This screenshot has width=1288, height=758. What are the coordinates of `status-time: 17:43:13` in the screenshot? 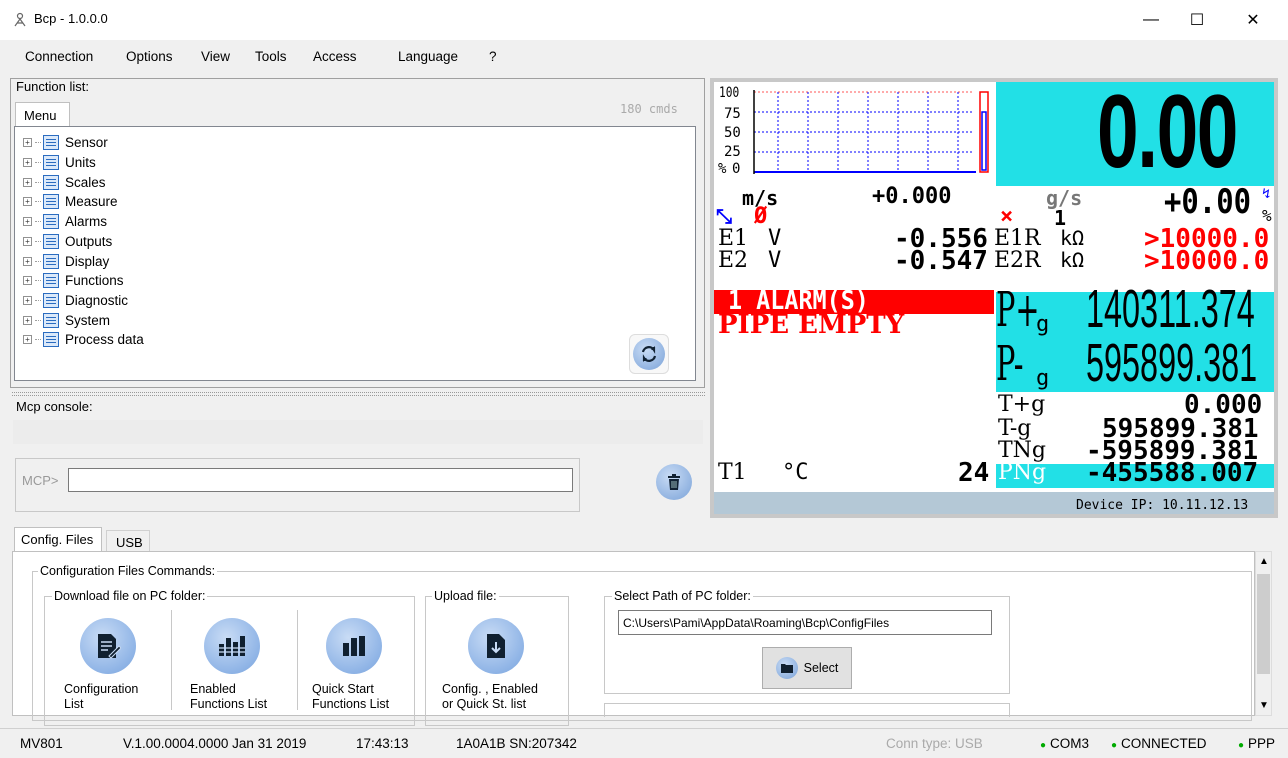 It's located at (382, 743).